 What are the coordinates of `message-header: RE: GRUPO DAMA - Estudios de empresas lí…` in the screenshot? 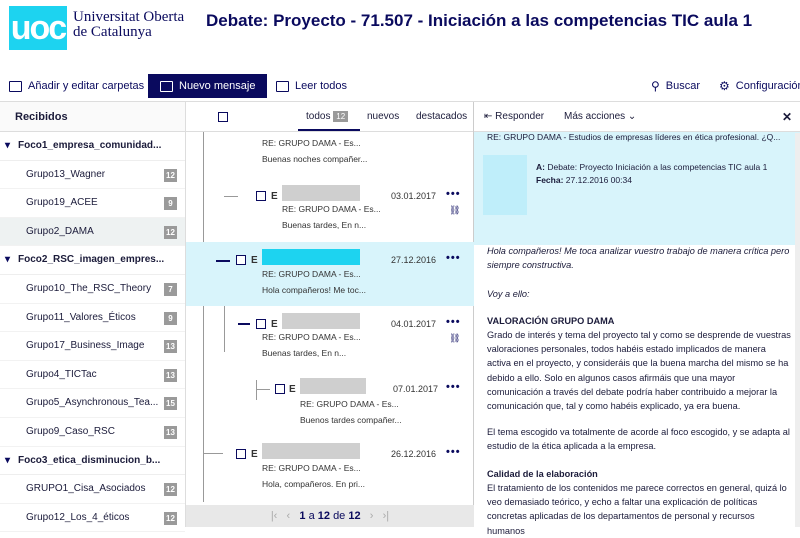 It's located at (637, 188).